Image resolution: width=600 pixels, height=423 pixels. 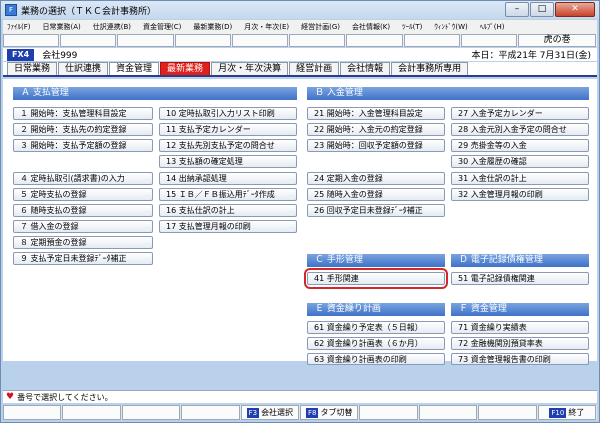 What do you see at coordinates (376, 343) in the screenshot?
I see `menu-item-62: 62 資金繰り計画表（６か月）` at bounding box center [376, 343].